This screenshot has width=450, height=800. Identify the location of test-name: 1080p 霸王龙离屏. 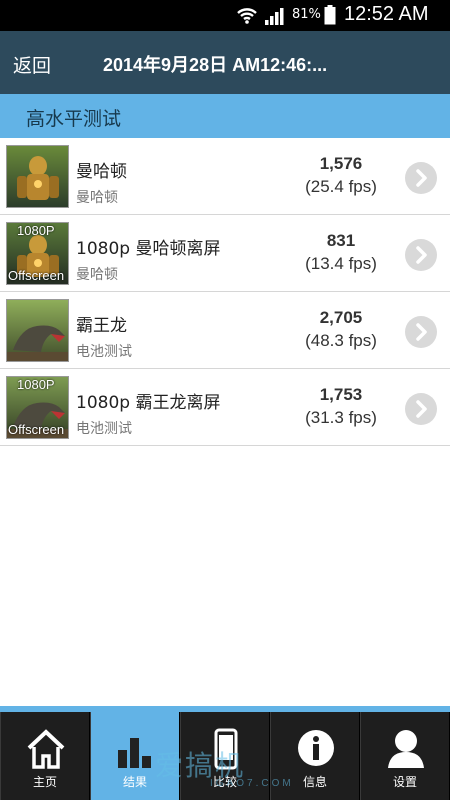
(148, 403).